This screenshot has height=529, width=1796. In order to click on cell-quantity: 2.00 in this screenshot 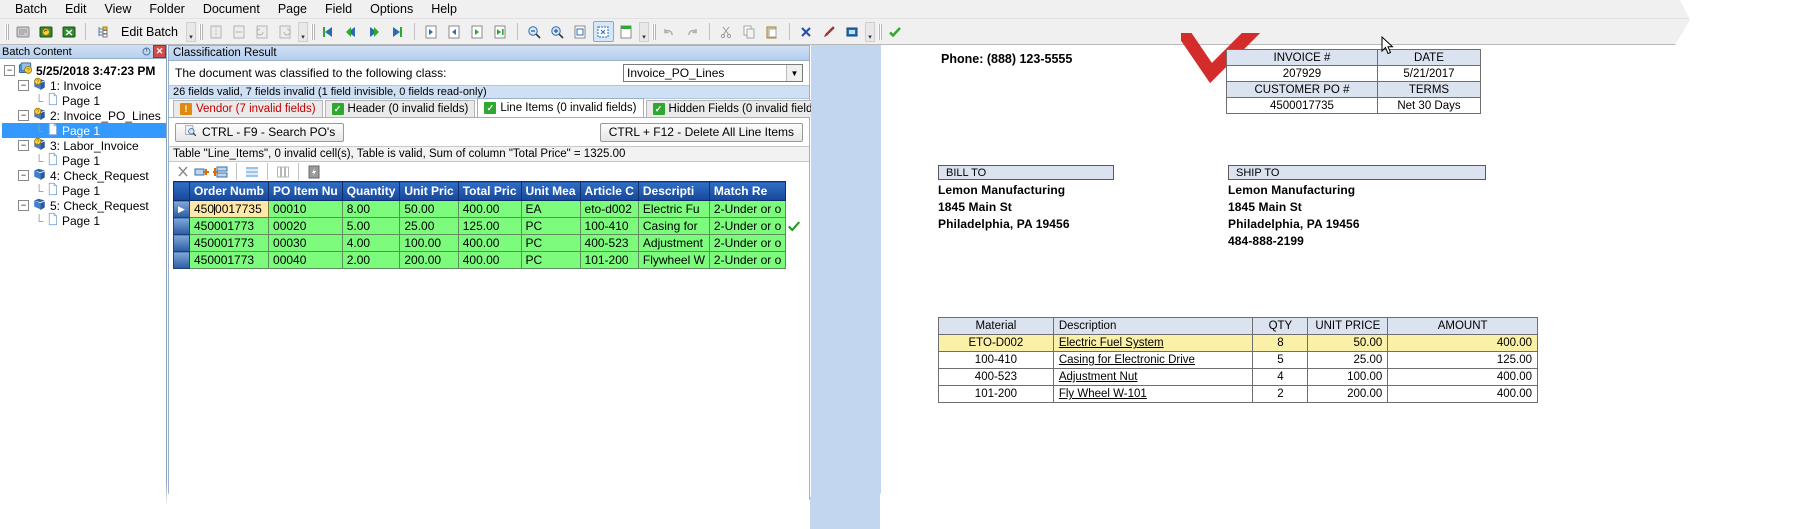, I will do `click(371, 260)`.